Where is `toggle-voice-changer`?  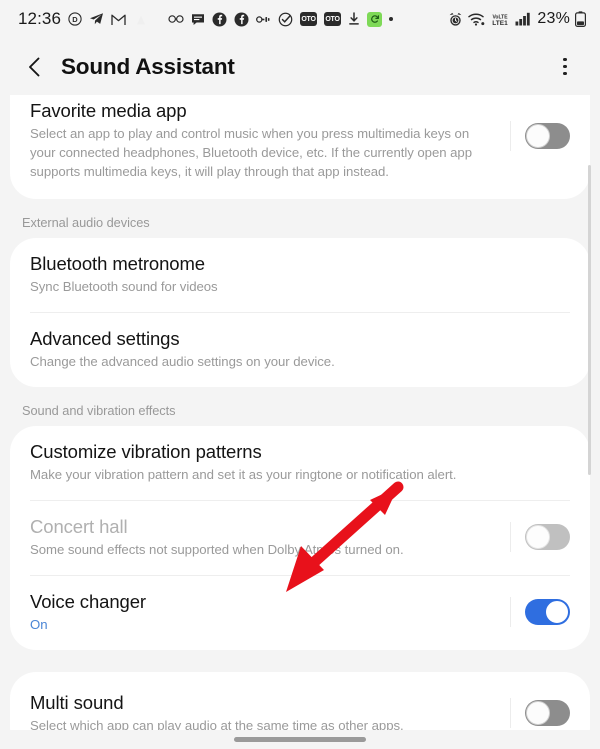 toggle-voice-changer is located at coordinates (547, 612).